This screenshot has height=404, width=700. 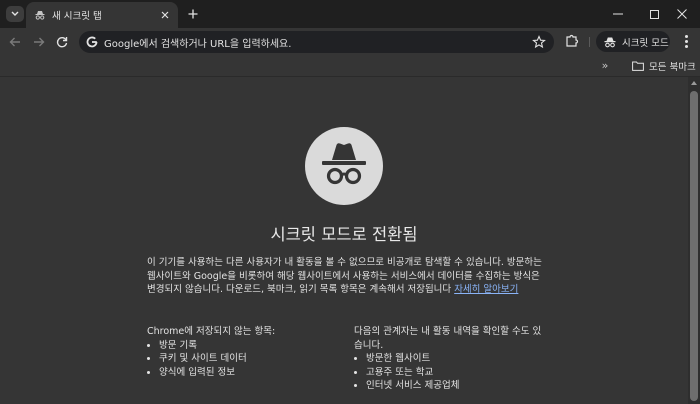 What do you see at coordinates (589, 42) in the screenshot?
I see `toolbar-separator` at bounding box center [589, 42].